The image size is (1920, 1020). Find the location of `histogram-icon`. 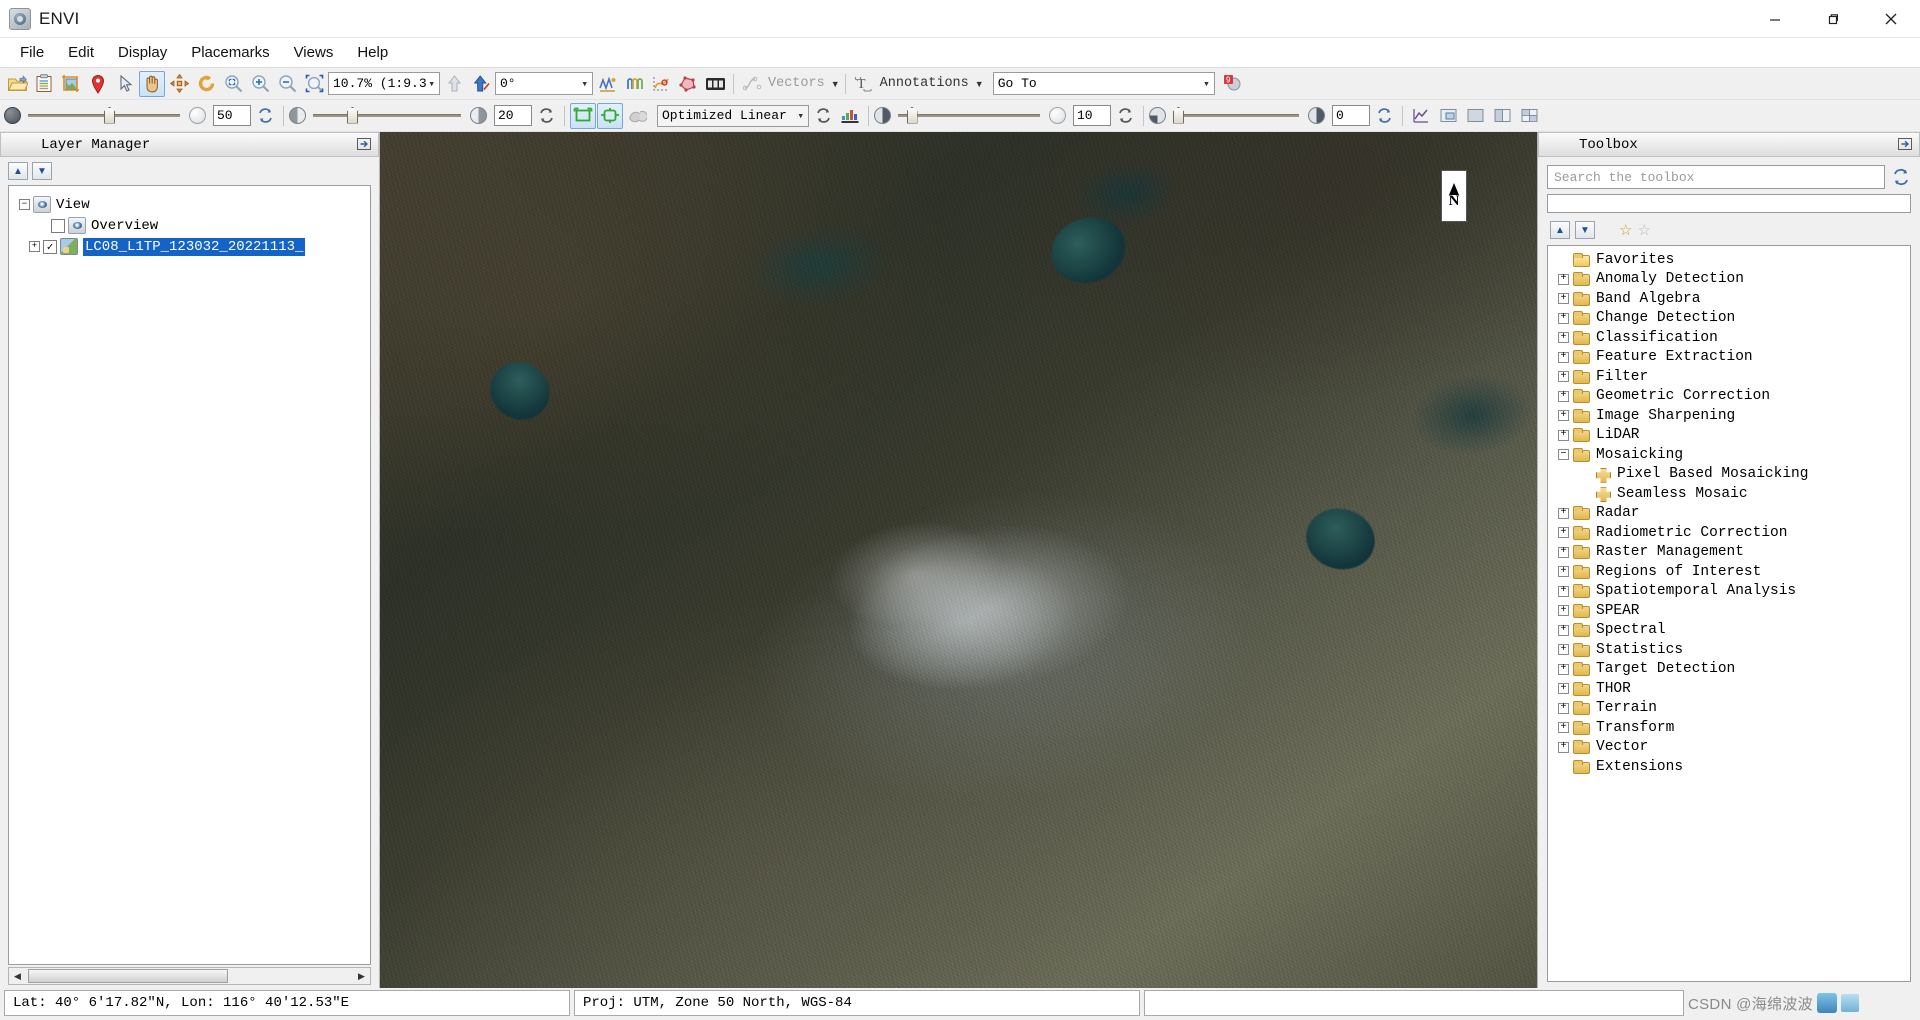

histogram-icon is located at coordinates (850, 116).